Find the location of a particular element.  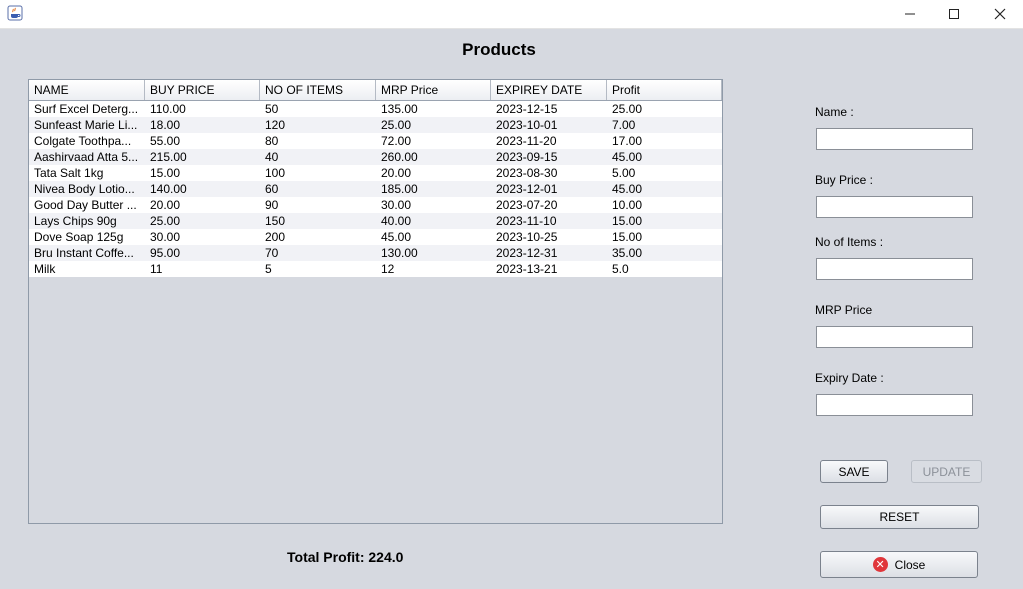

close-button: ✕ Close is located at coordinates (899, 564).